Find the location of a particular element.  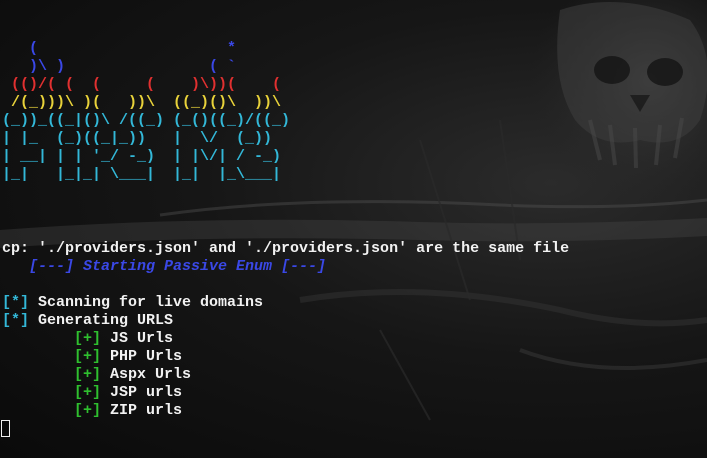

substep-text: JSP urls is located at coordinates (142, 392).